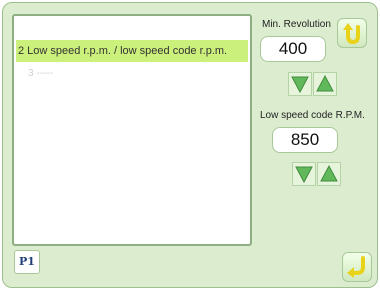  I want to click on page-tab-p1: P1, so click(27, 262).